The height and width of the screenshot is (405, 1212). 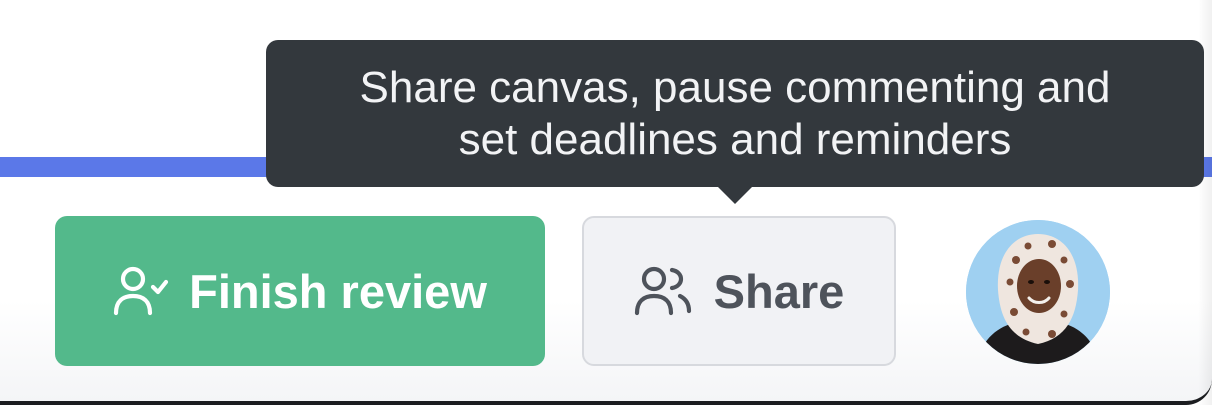 What do you see at coordinates (735, 87) in the screenshot?
I see `tooltip-line-1: Share canvas, pause commenting and` at bounding box center [735, 87].